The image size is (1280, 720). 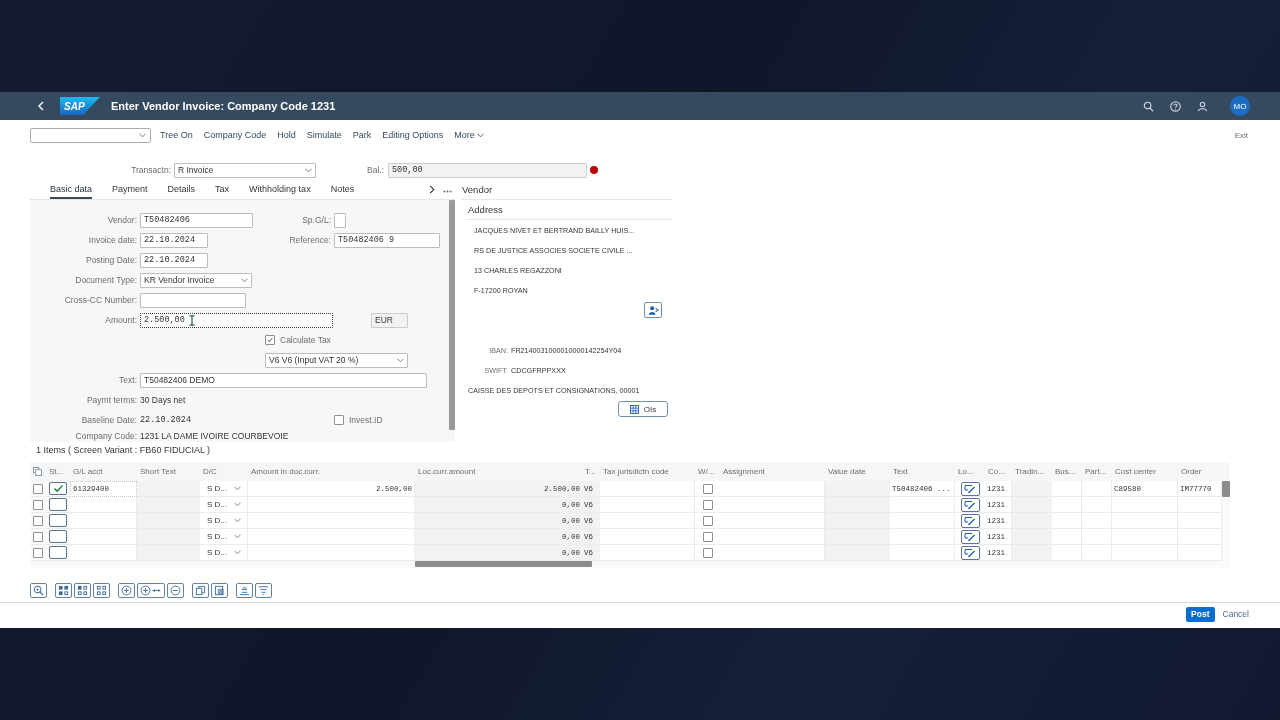 I want to click on column-header: G/L acct, so click(x=88, y=471).